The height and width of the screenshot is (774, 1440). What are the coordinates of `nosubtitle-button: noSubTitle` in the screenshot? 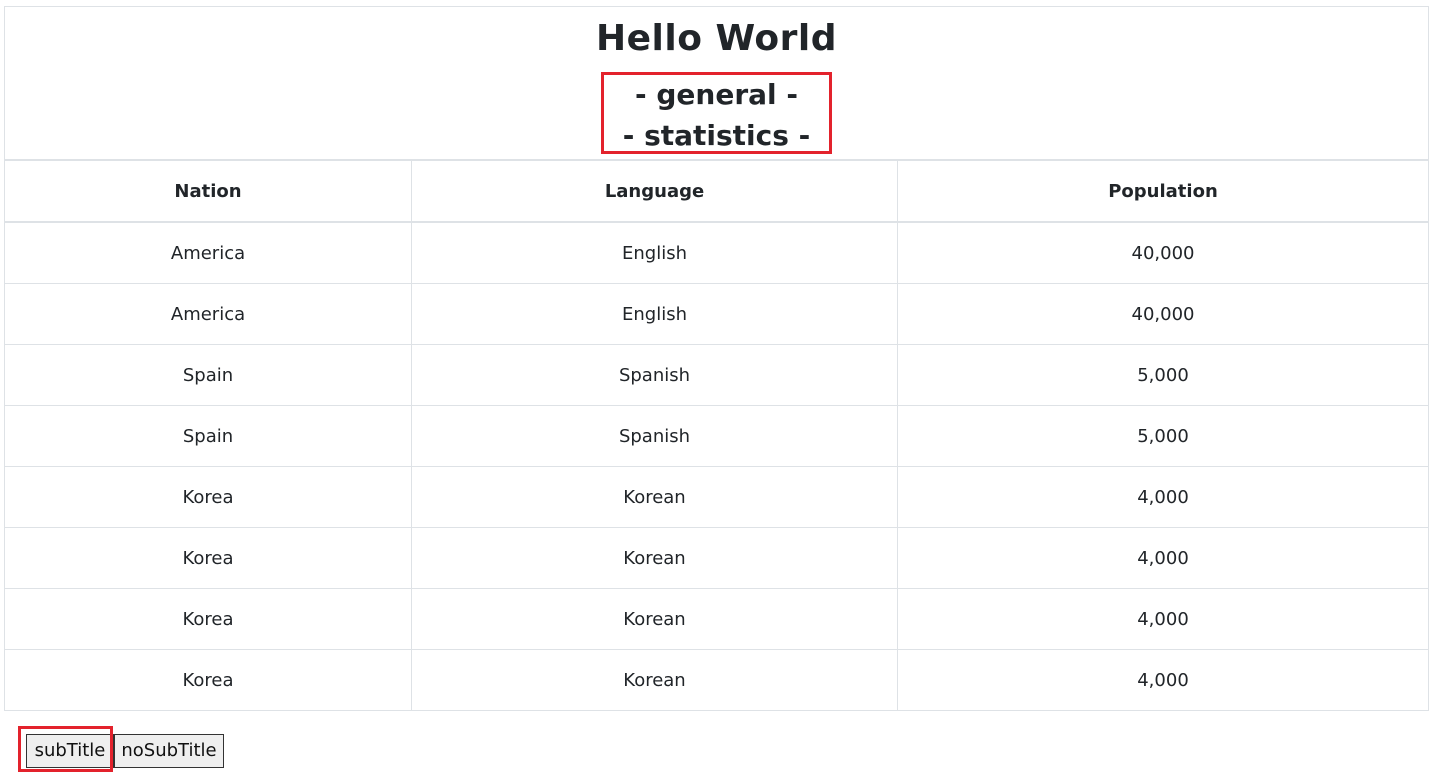 It's located at (169, 751).